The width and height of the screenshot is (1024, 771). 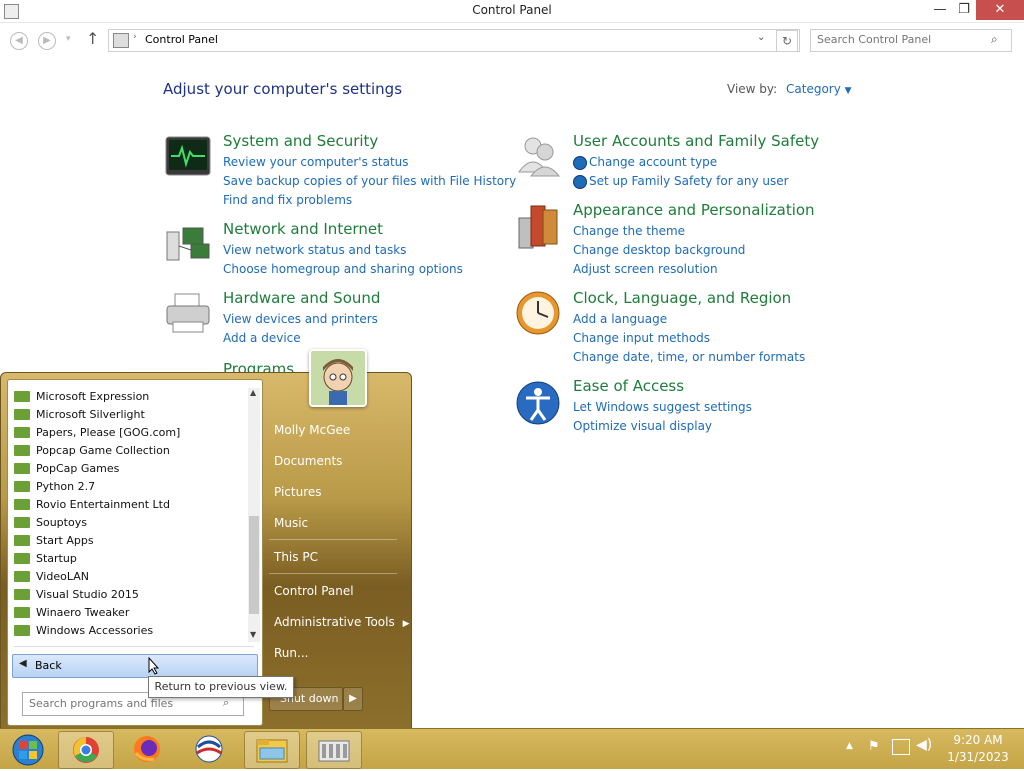 What do you see at coordinates (620, 319) in the screenshot?
I see `link-add-language: Add a language` at bounding box center [620, 319].